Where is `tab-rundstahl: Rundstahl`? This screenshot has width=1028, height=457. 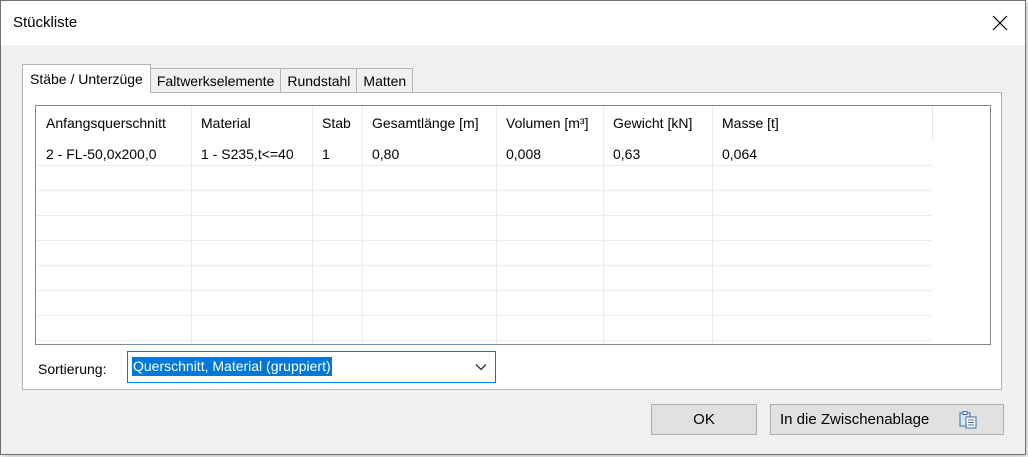
tab-rundstahl: Rundstahl is located at coordinates (319, 80).